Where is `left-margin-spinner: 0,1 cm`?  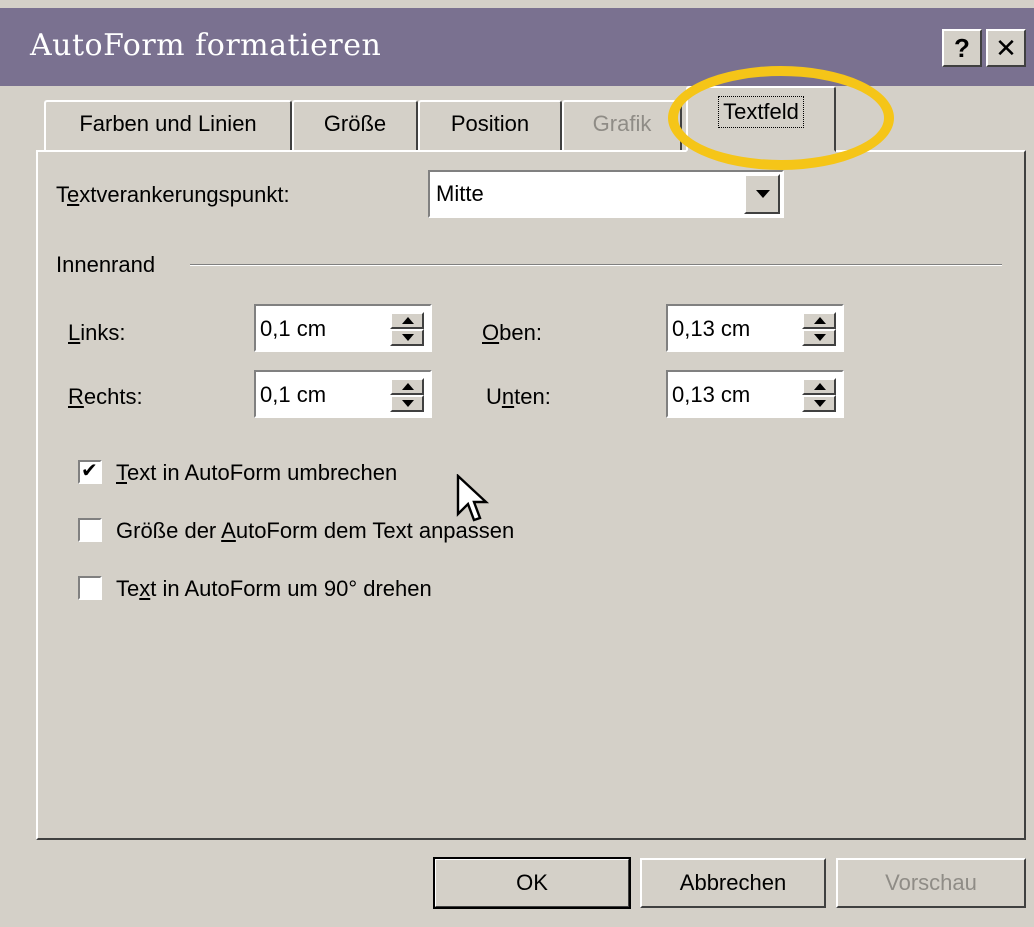 left-margin-spinner: 0,1 cm is located at coordinates (343, 328).